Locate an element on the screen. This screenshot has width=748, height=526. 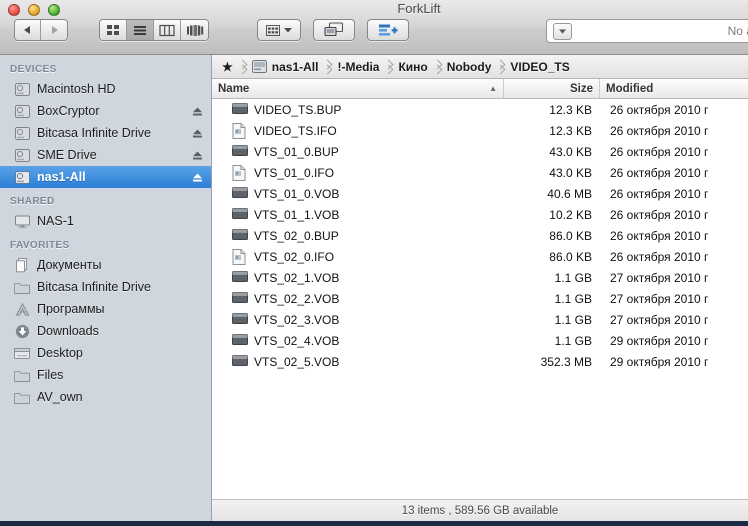
new-tab-button is located at coordinates (388, 30).